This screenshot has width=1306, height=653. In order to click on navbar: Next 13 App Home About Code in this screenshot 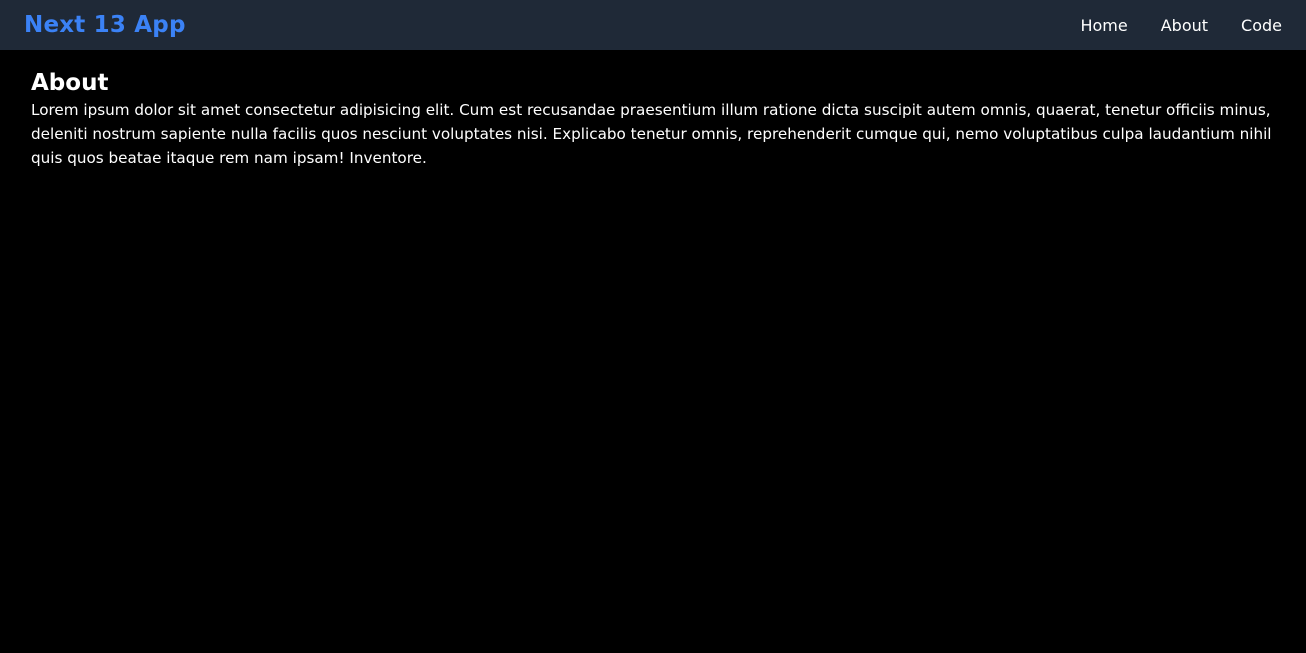, I will do `click(653, 25)`.